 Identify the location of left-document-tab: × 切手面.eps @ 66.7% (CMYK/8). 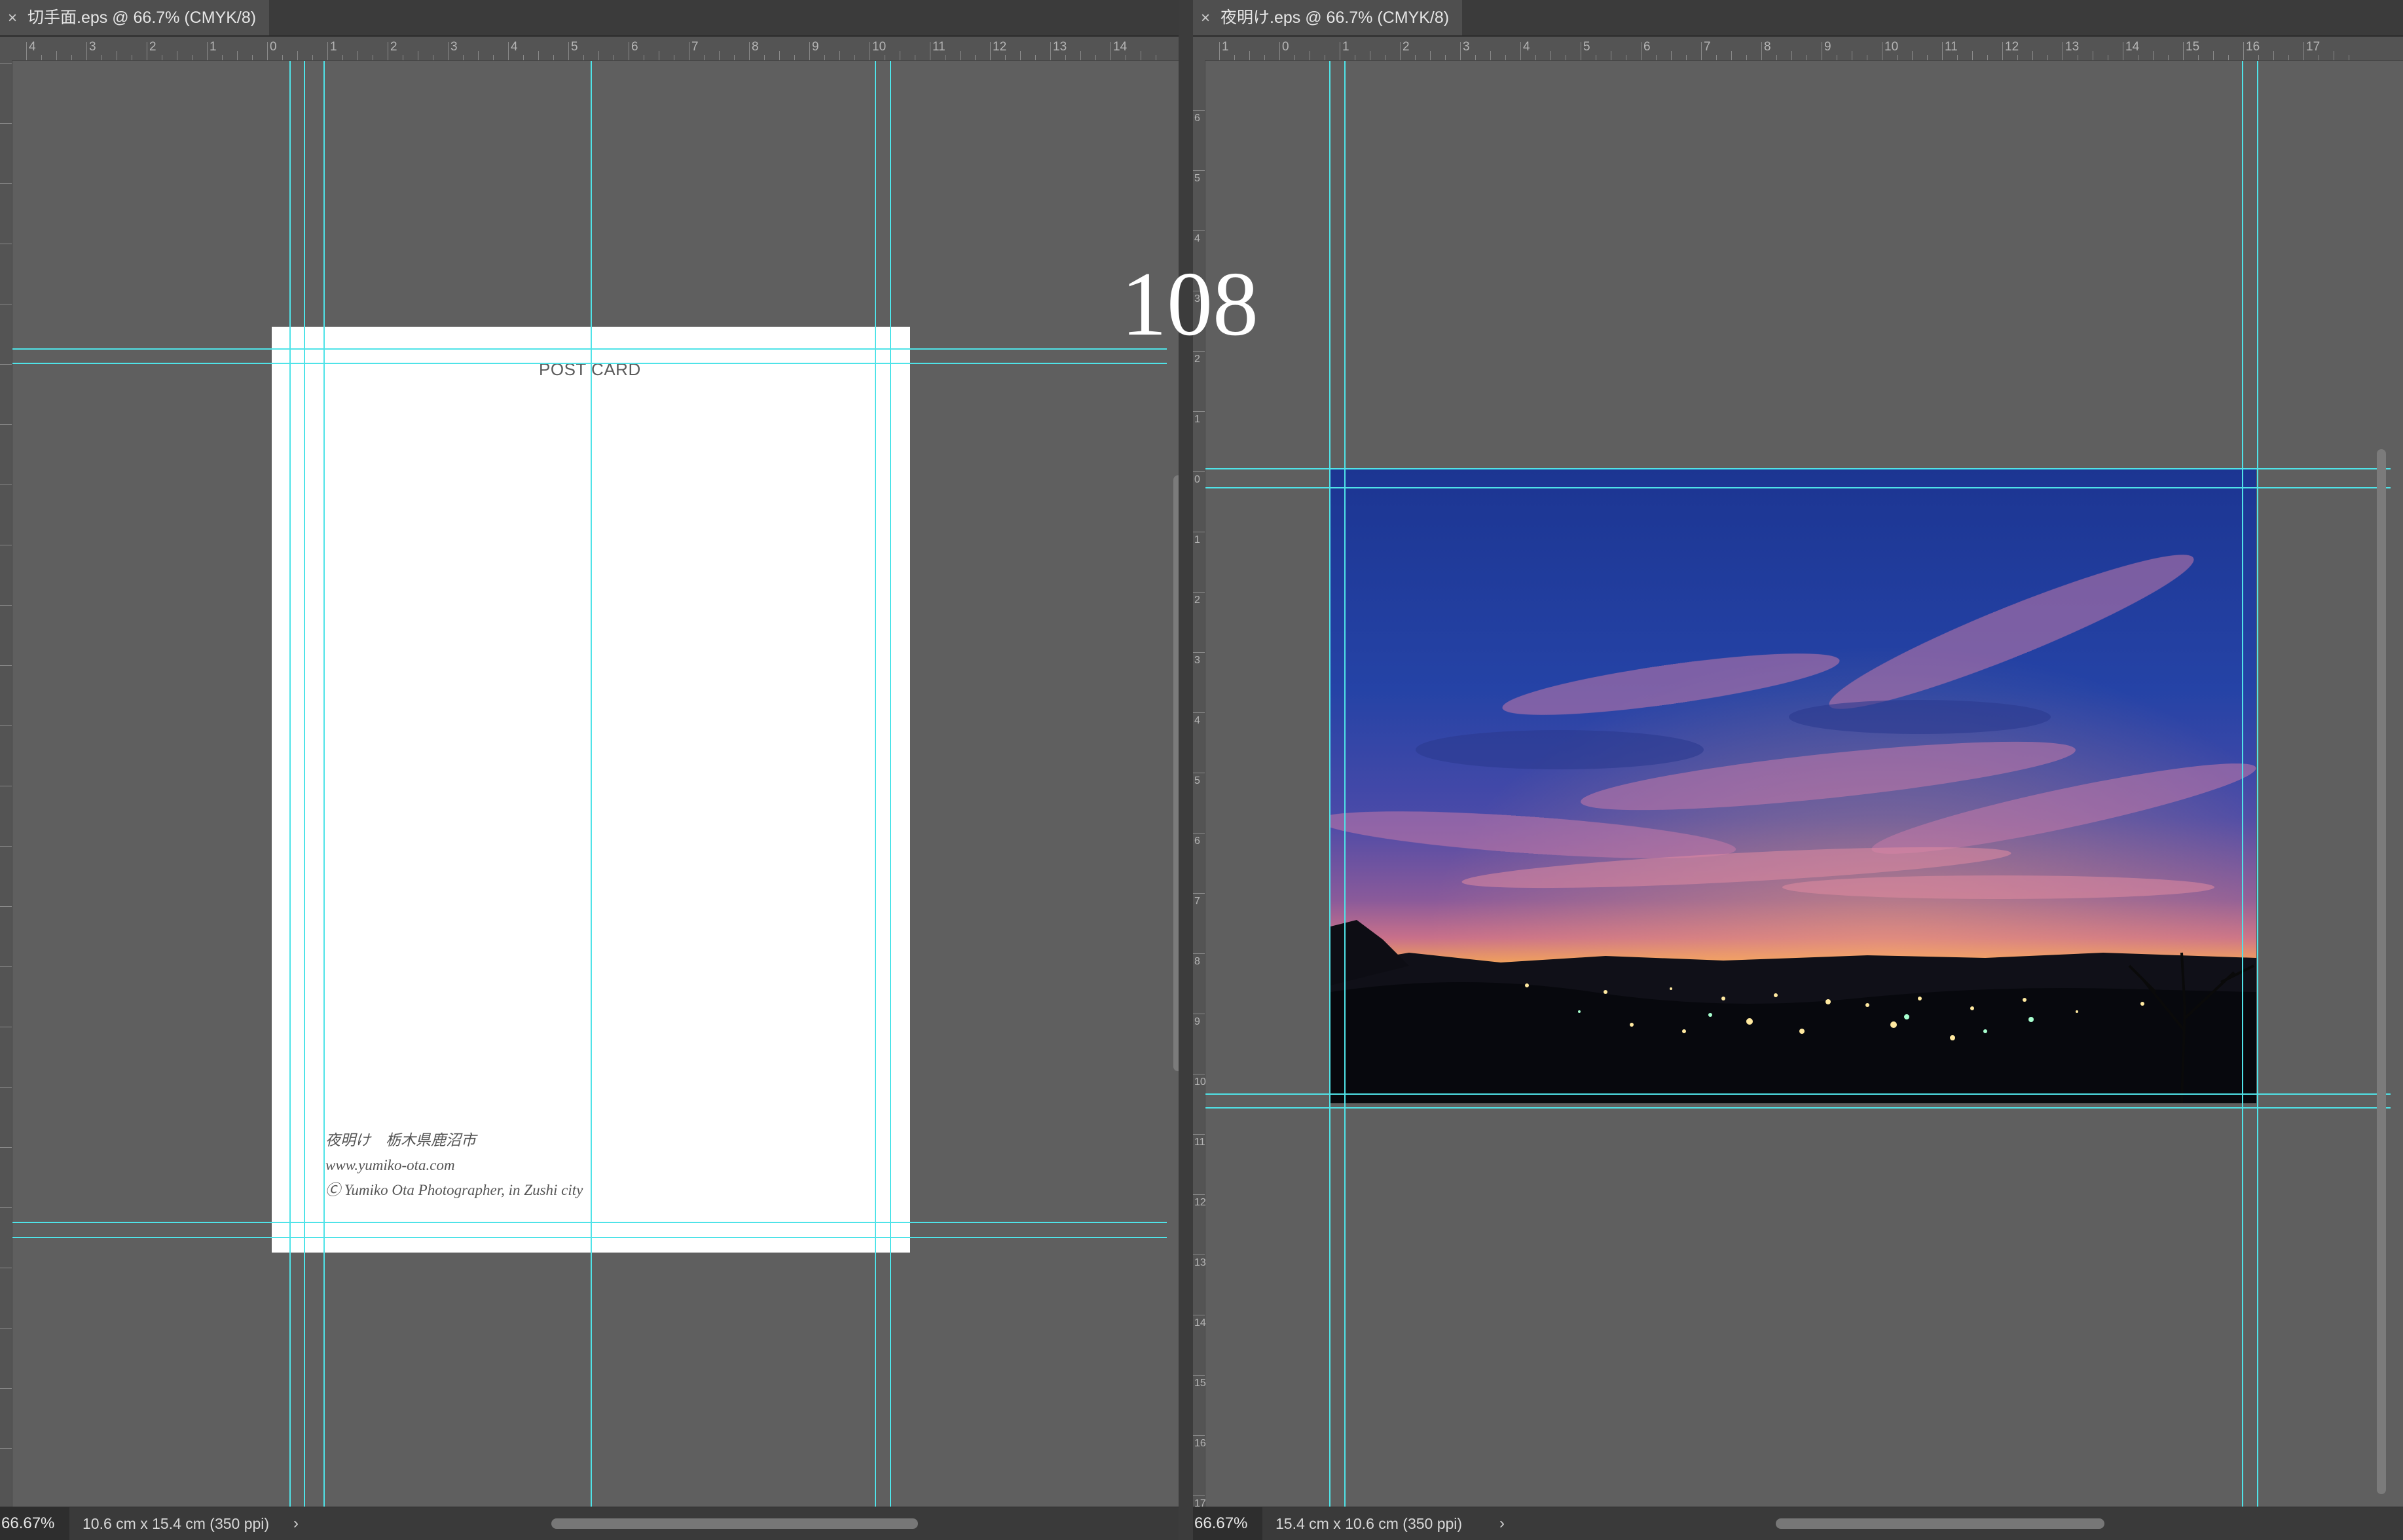
(135, 18).